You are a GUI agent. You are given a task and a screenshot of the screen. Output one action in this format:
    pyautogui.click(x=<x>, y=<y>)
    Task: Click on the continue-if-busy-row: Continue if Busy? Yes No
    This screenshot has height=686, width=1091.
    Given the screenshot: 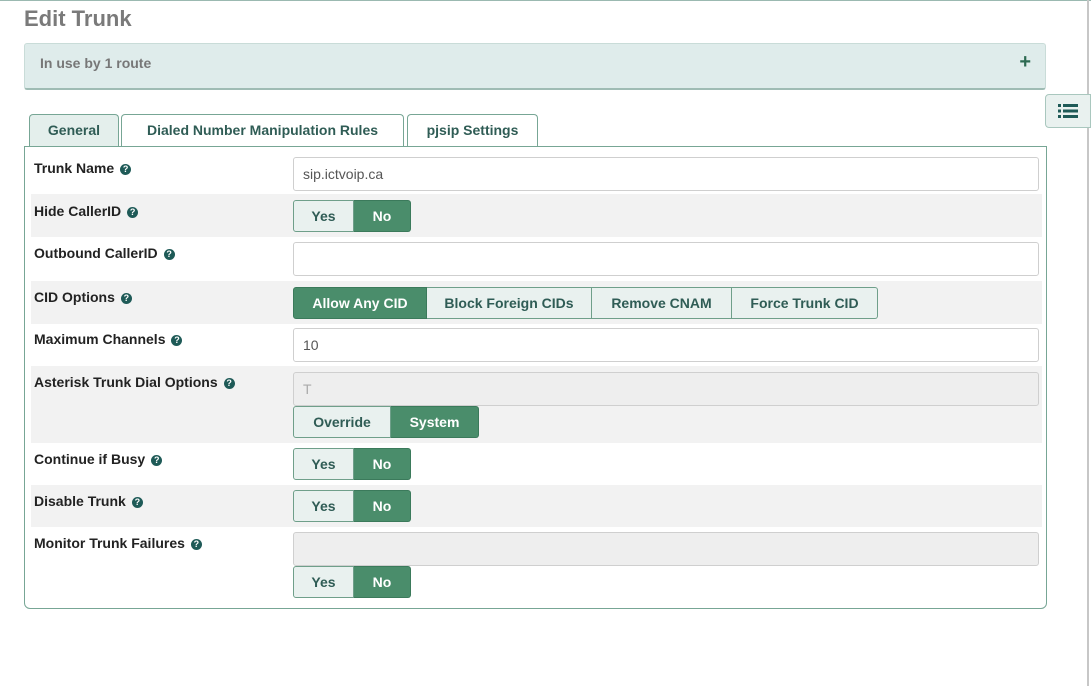 What is the action you would take?
    pyautogui.click(x=536, y=464)
    